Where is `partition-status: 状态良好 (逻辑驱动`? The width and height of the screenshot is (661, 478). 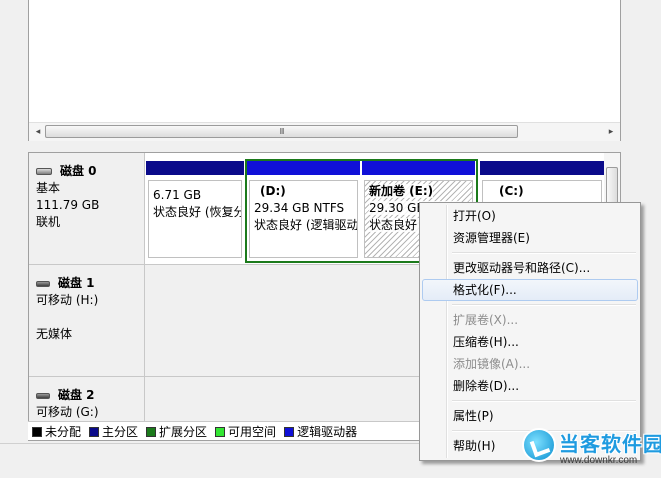
partition-status: 状态良好 (逻辑驱动 is located at coordinates (306, 225).